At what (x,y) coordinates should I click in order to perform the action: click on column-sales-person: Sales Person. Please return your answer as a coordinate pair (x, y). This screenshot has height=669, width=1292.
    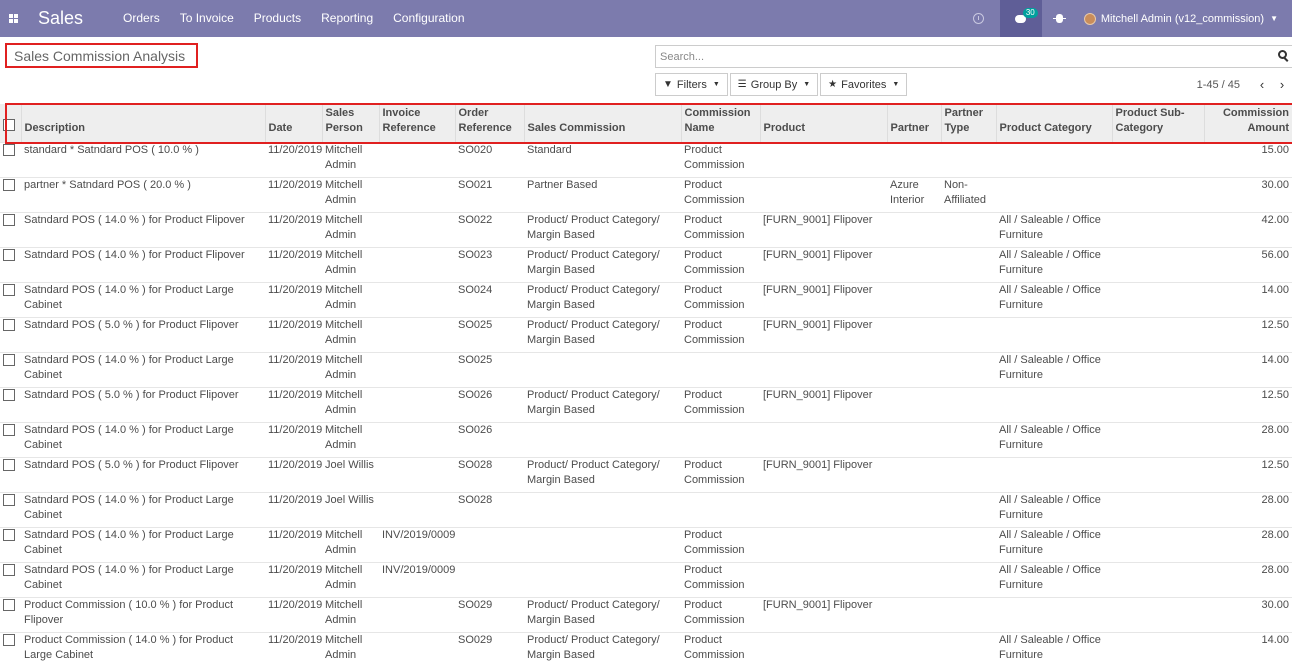
    Looking at the image, I should click on (350, 123).